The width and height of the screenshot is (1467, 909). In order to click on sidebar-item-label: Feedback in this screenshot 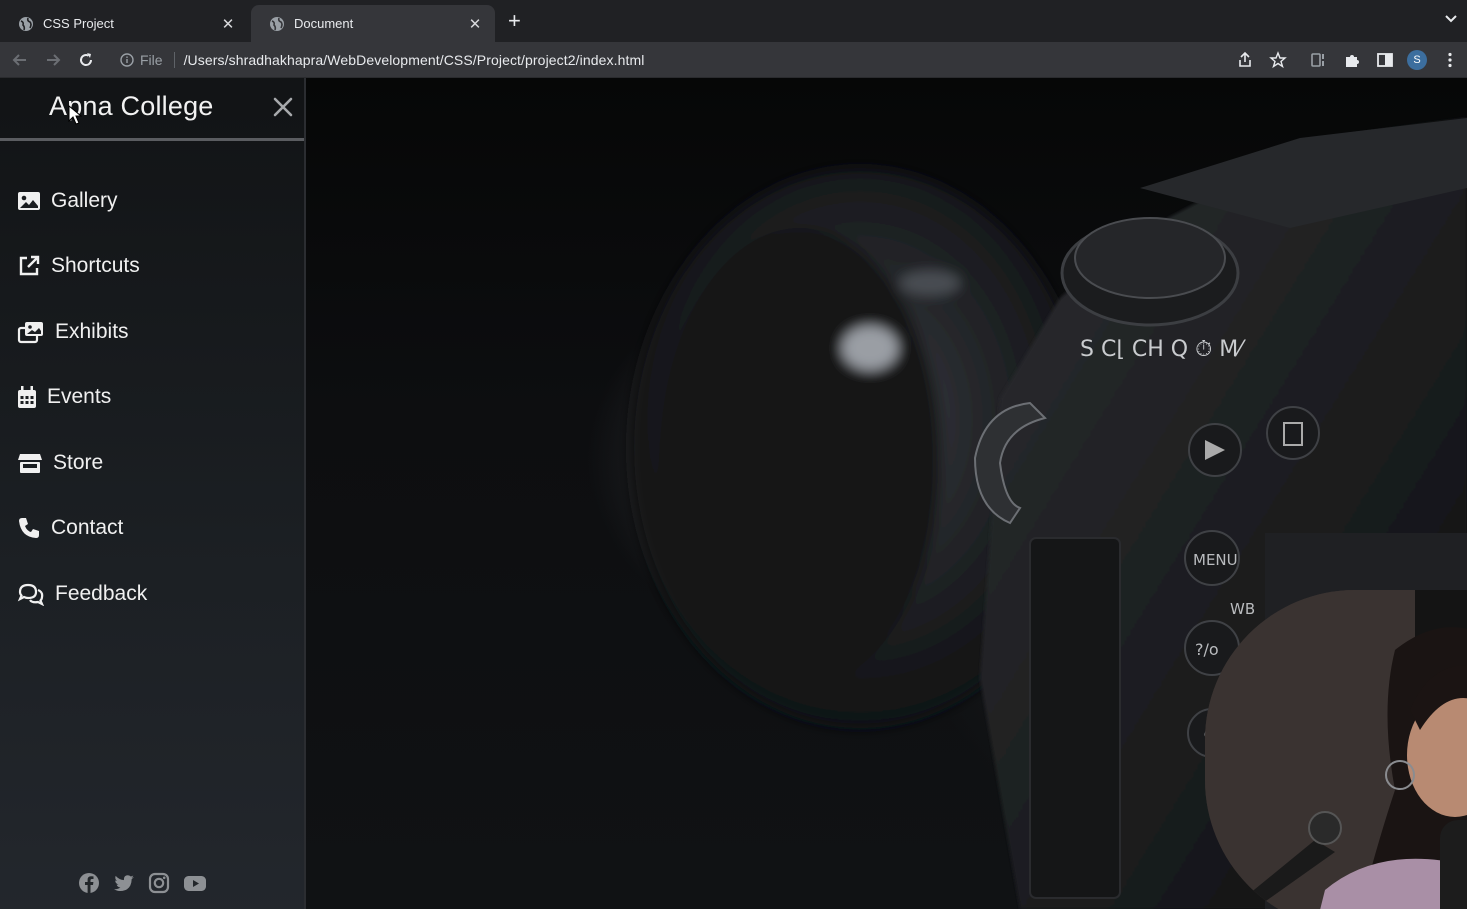, I will do `click(101, 593)`.